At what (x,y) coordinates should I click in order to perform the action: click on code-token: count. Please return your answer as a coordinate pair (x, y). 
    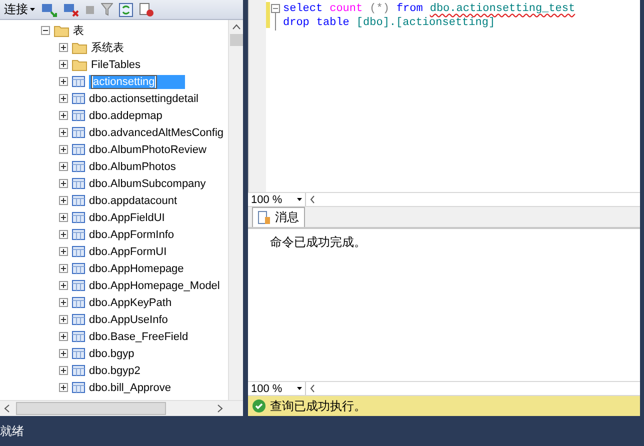
    Looking at the image, I should click on (346, 9).